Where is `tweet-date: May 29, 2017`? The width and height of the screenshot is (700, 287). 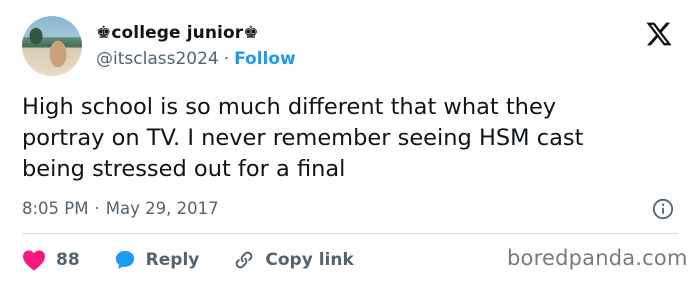
tweet-date: May 29, 2017 is located at coordinates (162, 208).